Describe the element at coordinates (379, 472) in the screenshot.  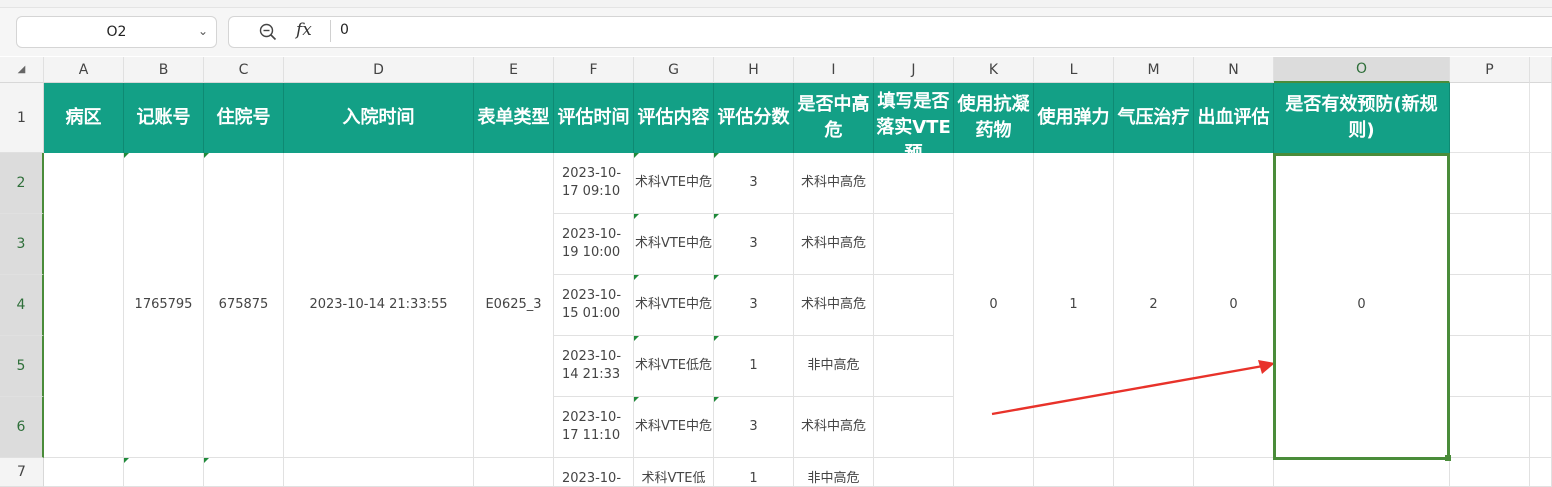
I see `row7-cell-d` at that location.